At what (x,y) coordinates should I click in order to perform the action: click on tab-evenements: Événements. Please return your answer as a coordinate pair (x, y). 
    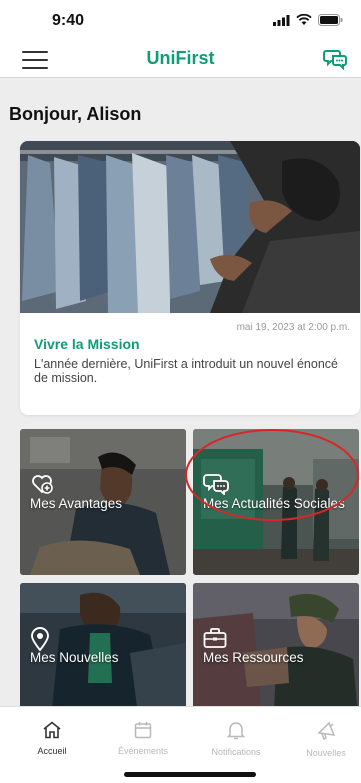
    Looking at the image, I should click on (143, 738).